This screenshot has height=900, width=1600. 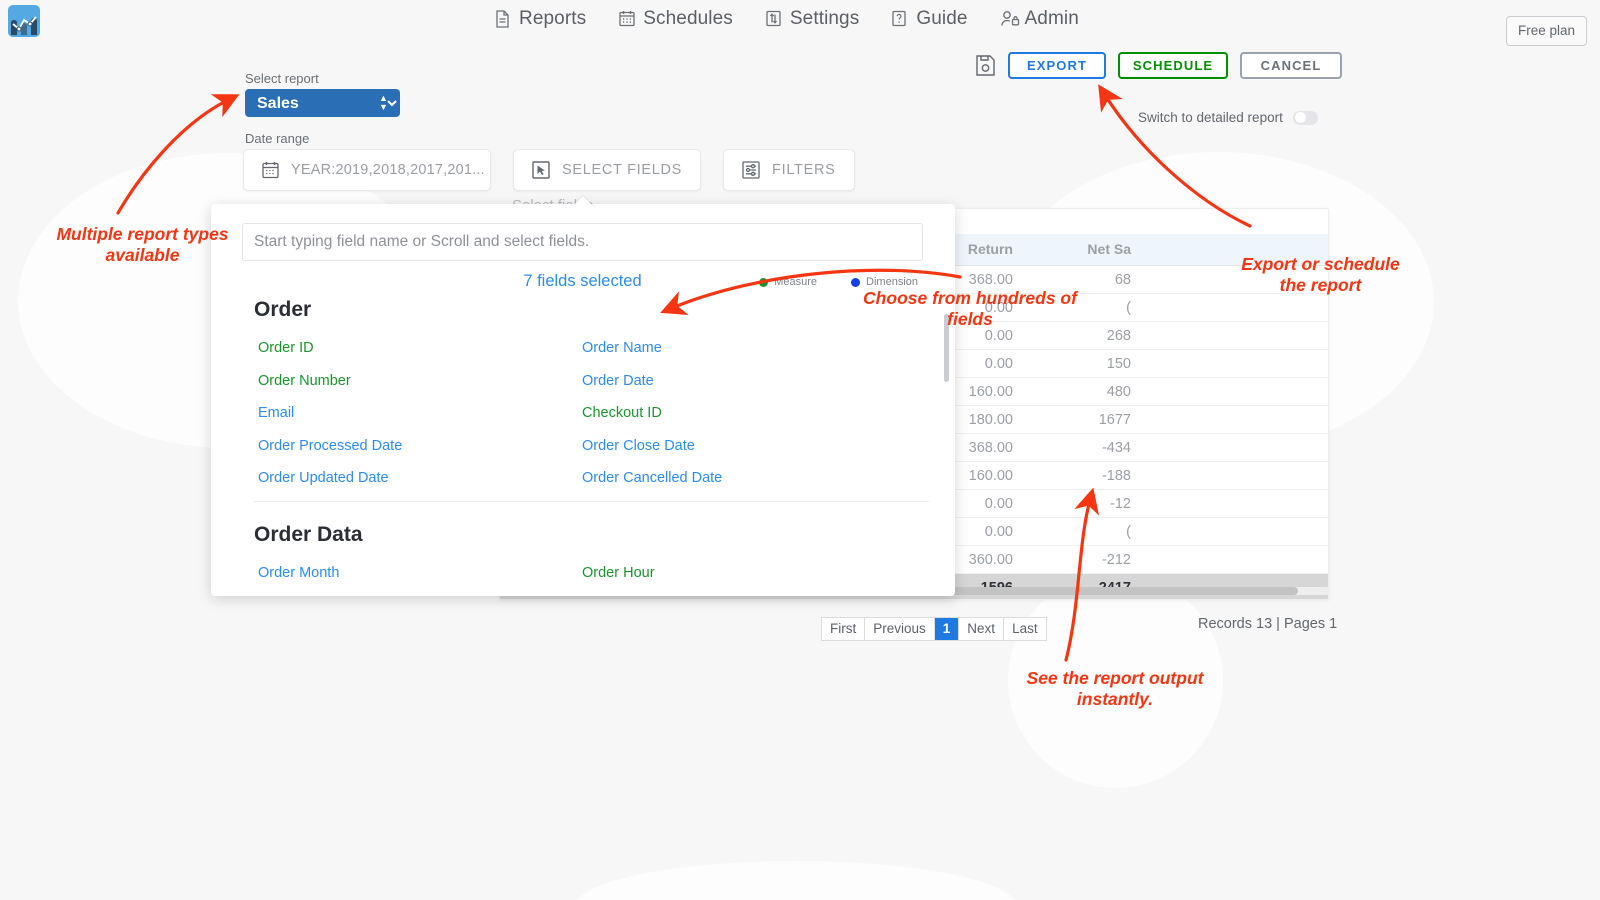 What do you see at coordinates (982, 629) in the screenshot?
I see `pager-next: Next` at bounding box center [982, 629].